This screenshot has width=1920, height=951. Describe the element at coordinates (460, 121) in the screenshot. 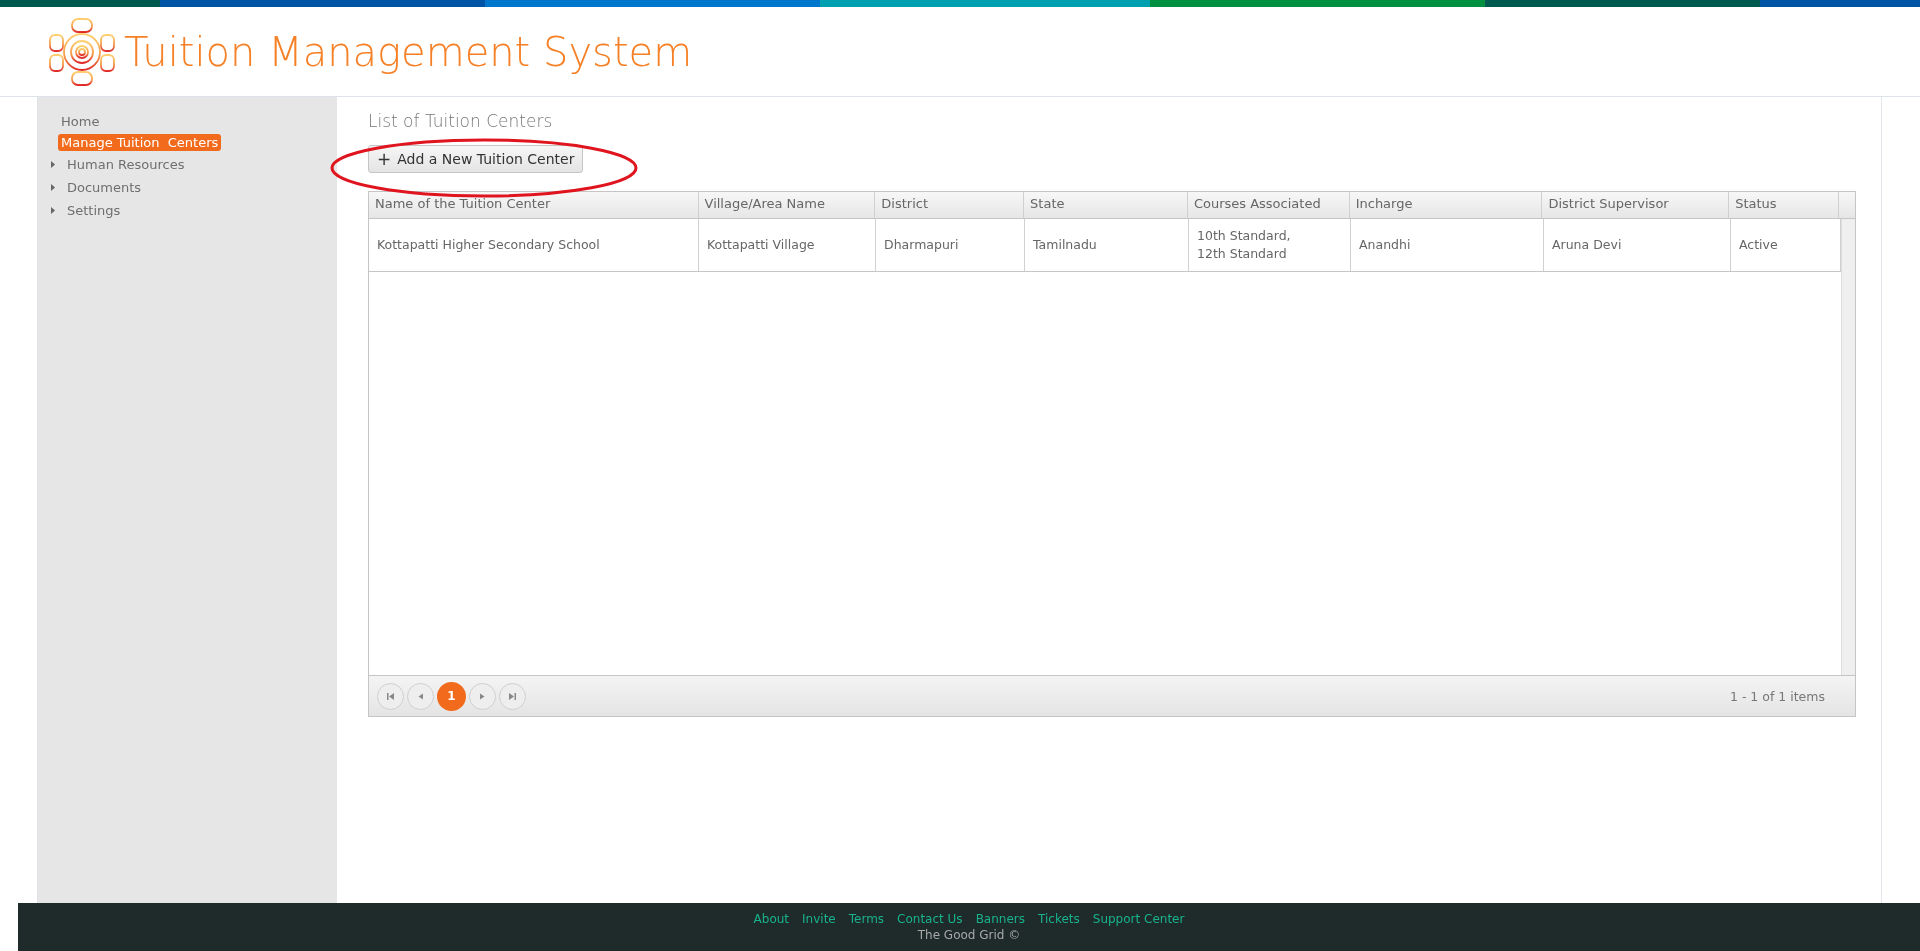

I see `page-title: List of Tuition Centers` at that location.